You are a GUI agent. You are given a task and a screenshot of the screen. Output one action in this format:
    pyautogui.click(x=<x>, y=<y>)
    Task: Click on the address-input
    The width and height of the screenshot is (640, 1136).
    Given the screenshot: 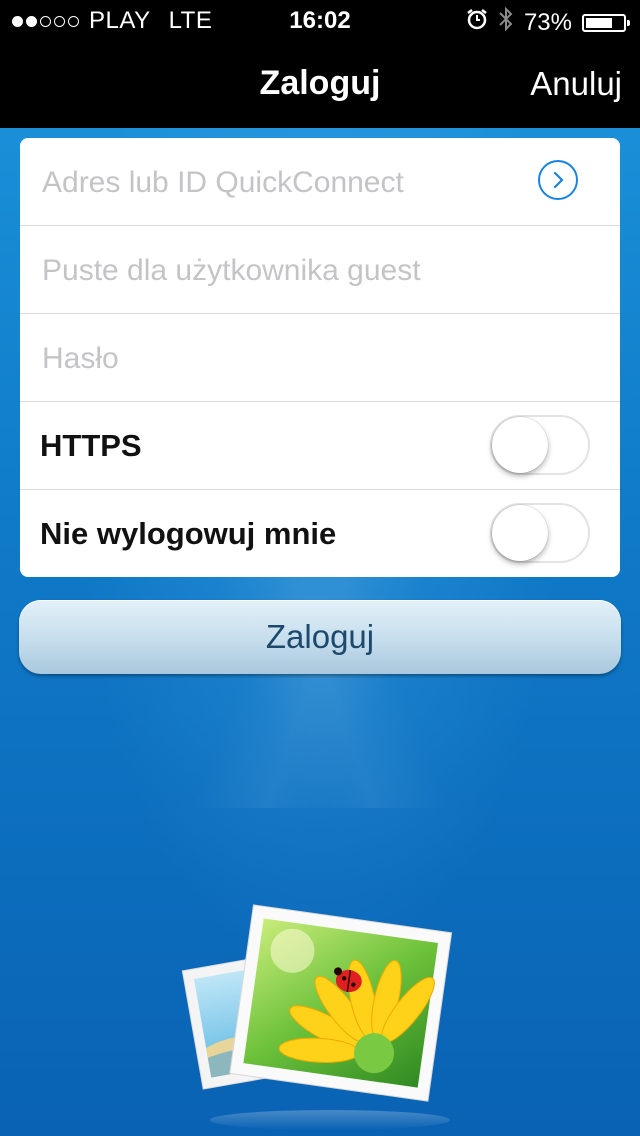 What is the action you would take?
    pyautogui.click(x=287, y=182)
    